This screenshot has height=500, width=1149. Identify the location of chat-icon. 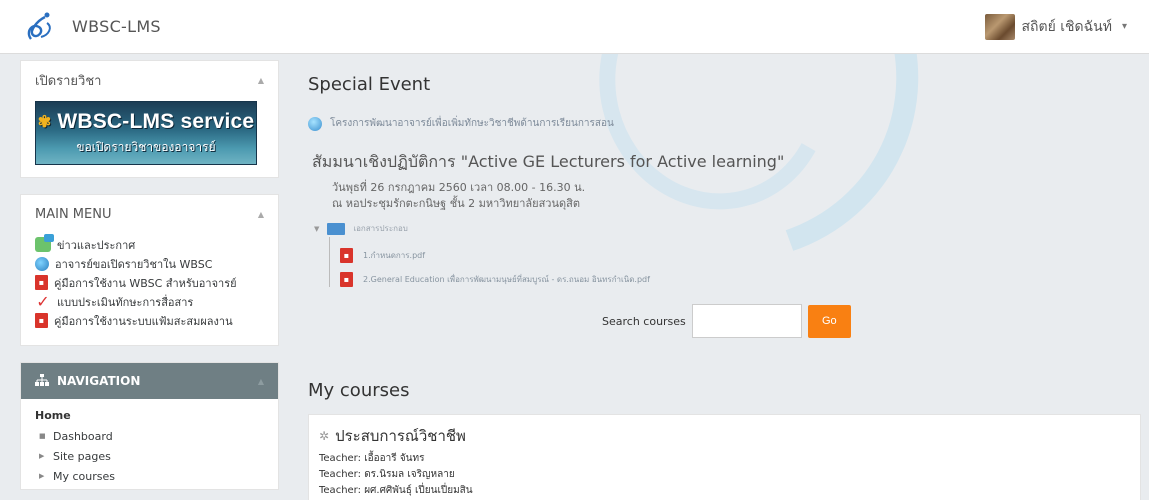
(44, 243).